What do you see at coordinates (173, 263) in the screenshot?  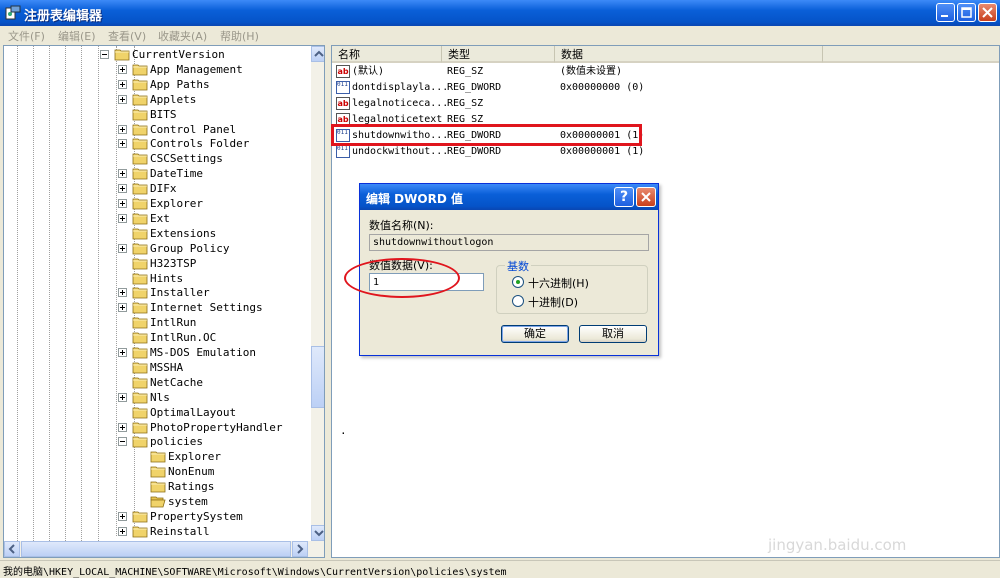 I see `tree-item-label: H323TSP` at bounding box center [173, 263].